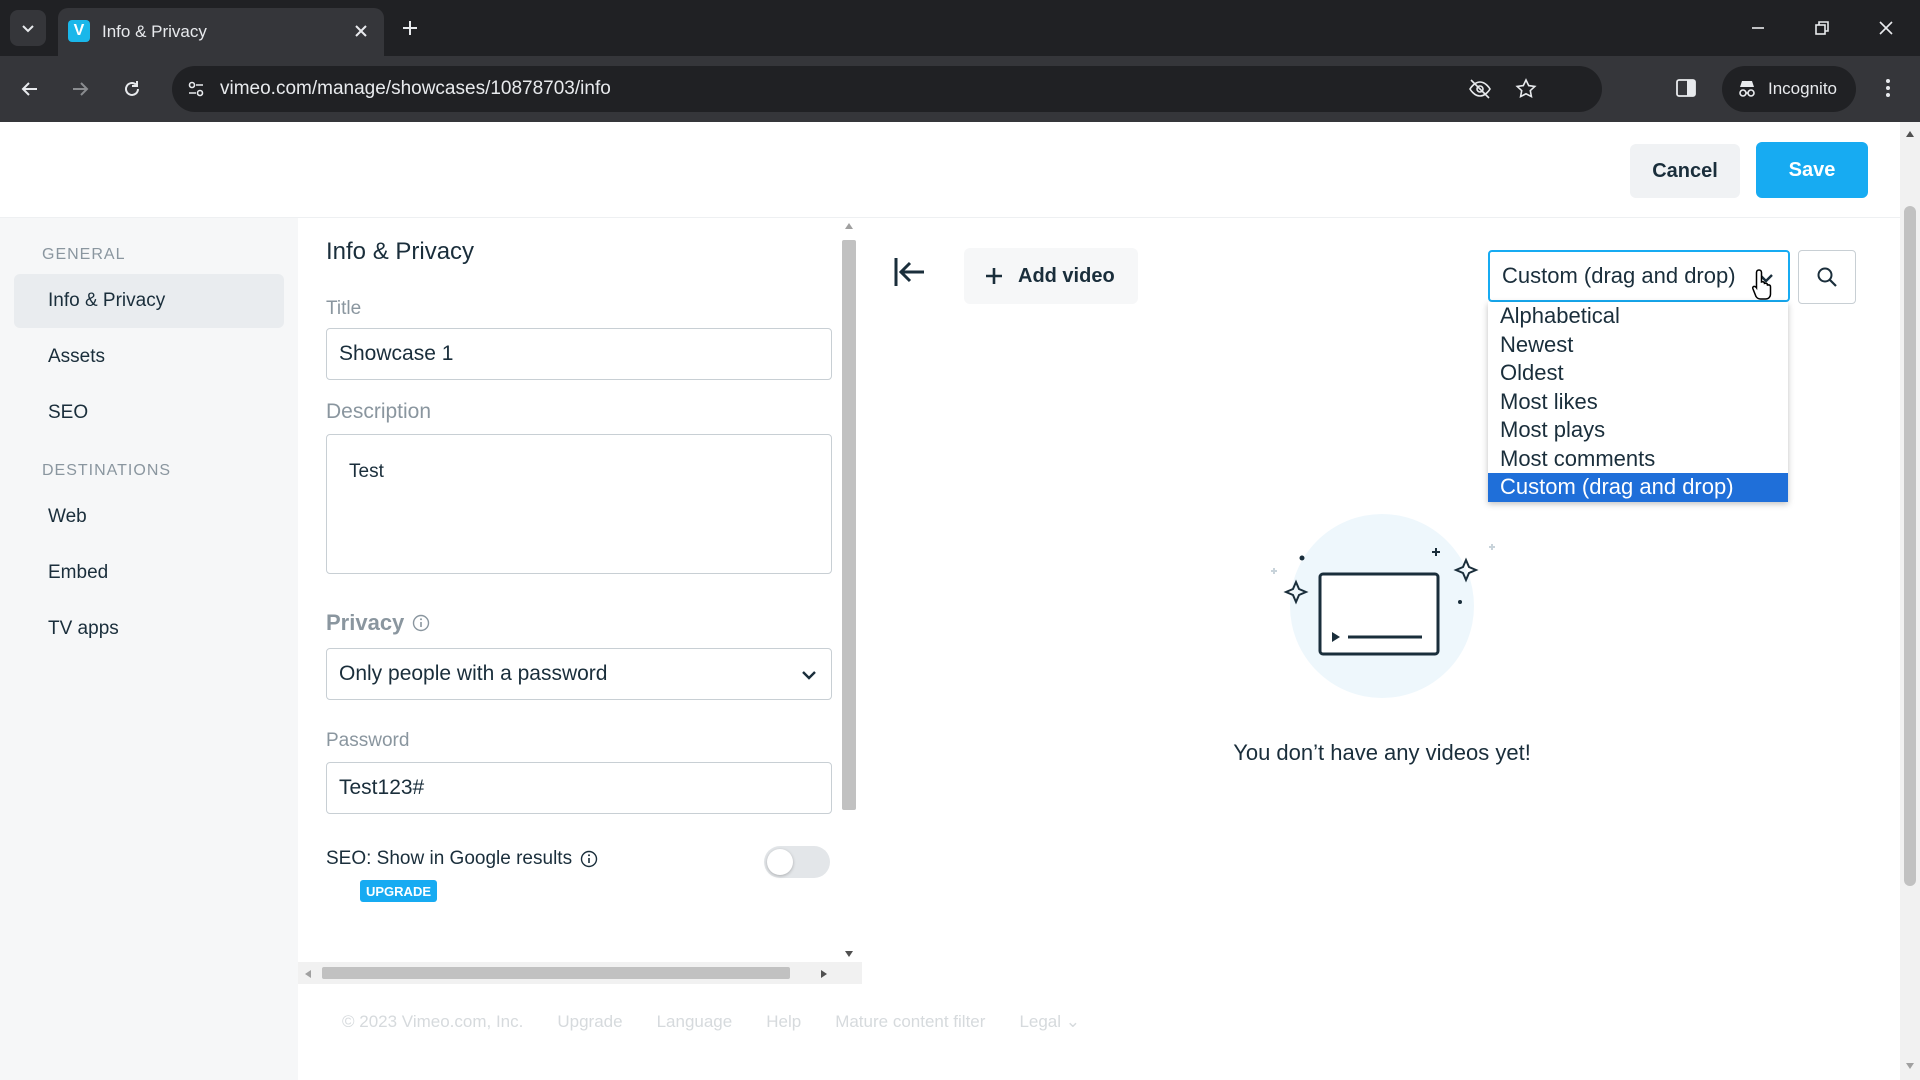  What do you see at coordinates (149, 629) in the screenshot?
I see `sidebar-item-tv-apps: TV apps` at bounding box center [149, 629].